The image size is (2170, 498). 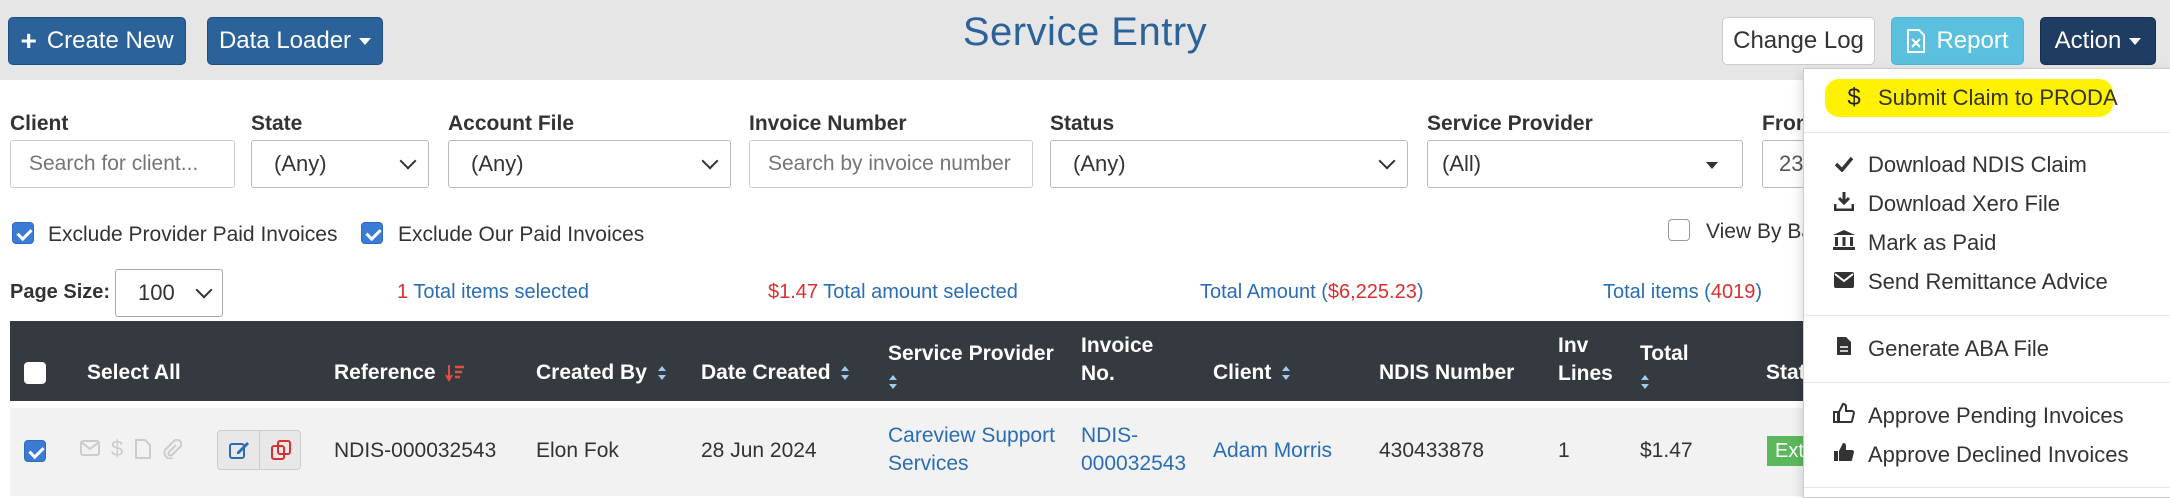 What do you see at coordinates (589, 164) in the screenshot?
I see `account-file-select: (Any)` at bounding box center [589, 164].